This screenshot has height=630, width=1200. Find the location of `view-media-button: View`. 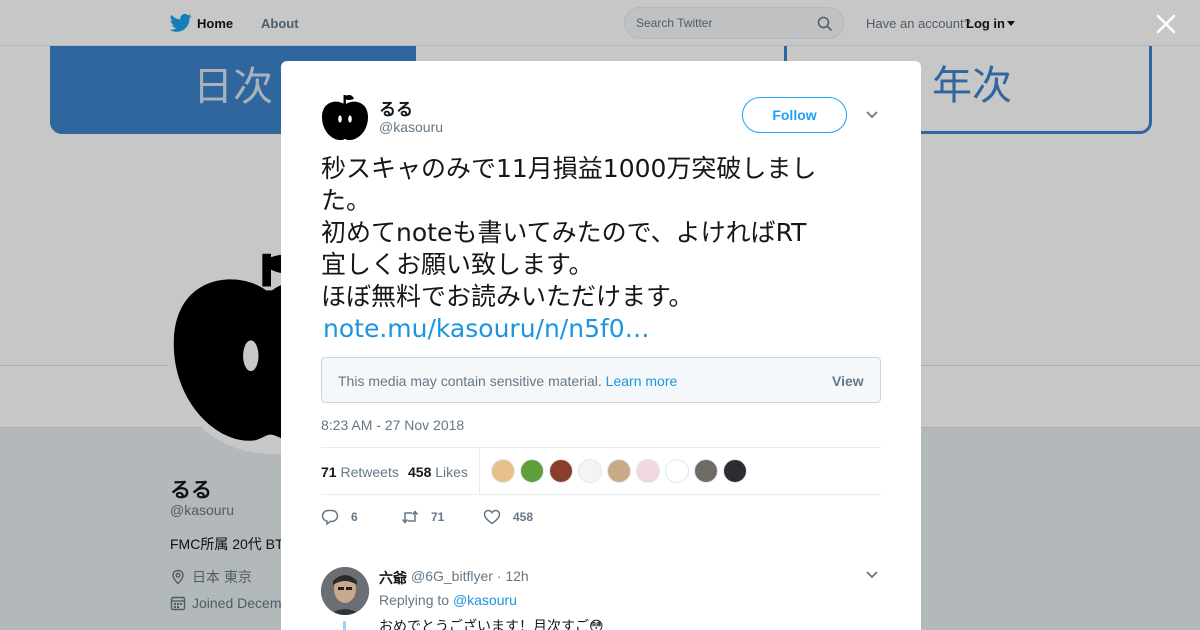

view-media-button: View is located at coordinates (848, 381).